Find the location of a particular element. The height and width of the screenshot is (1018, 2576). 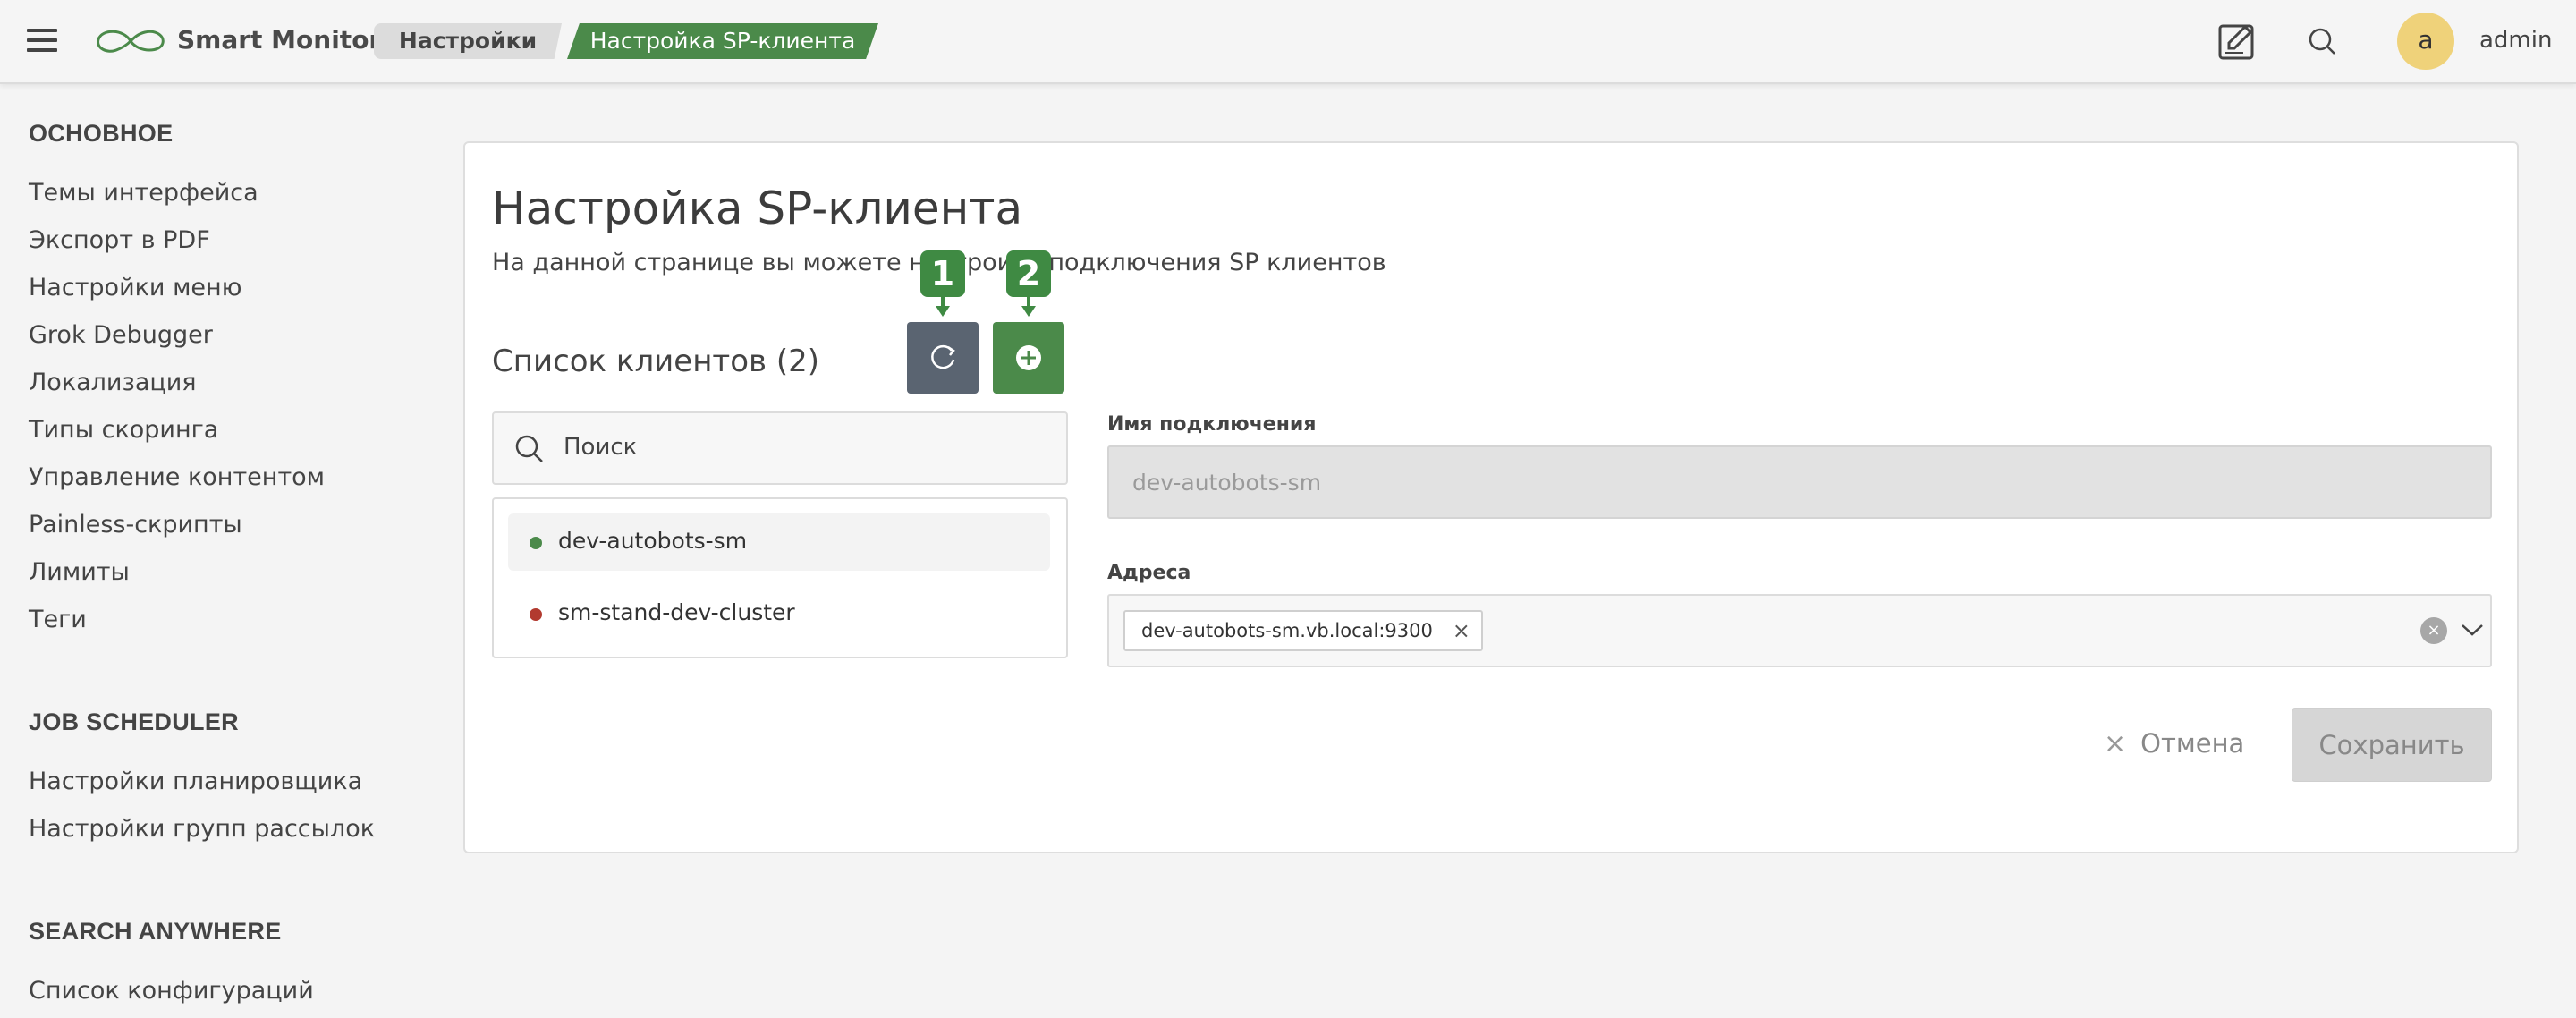

status-dot-offline is located at coordinates (536, 614).